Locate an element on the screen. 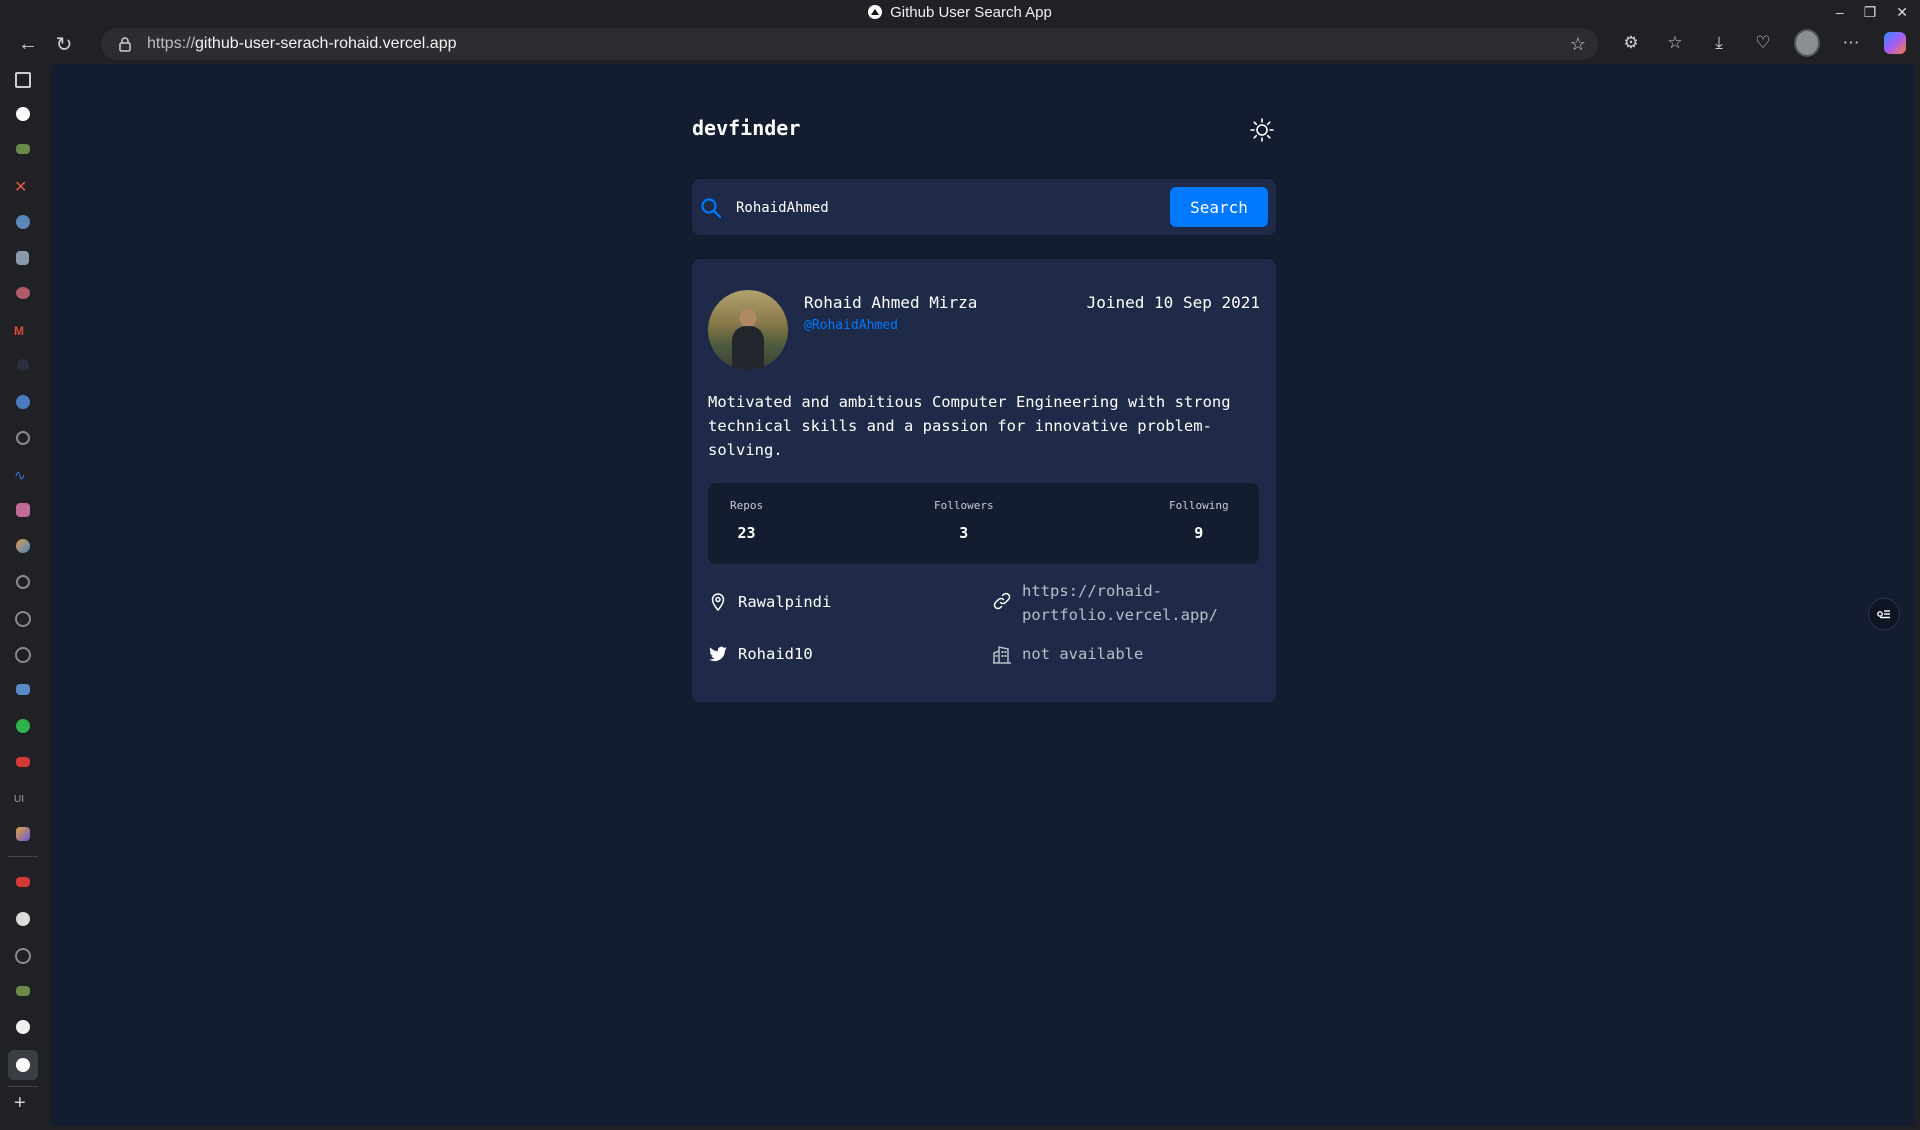 The width and height of the screenshot is (1920, 1130). stat-following: Following 9 is located at coordinates (1199, 520).